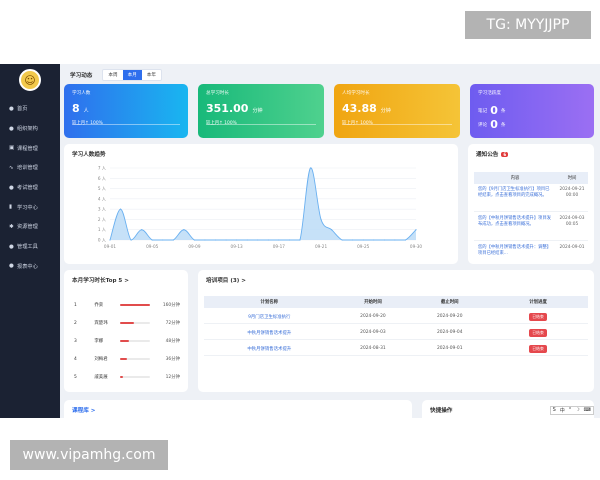 The height and width of the screenshot is (480, 600). I want to click on rank-title: 本月学习时长Top 5 >, so click(100, 280).